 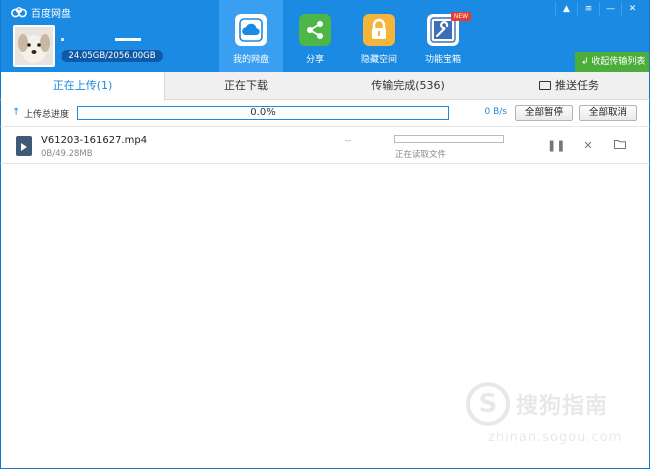 I want to click on tab-uploading: 正在上传(1), so click(x=83, y=86).